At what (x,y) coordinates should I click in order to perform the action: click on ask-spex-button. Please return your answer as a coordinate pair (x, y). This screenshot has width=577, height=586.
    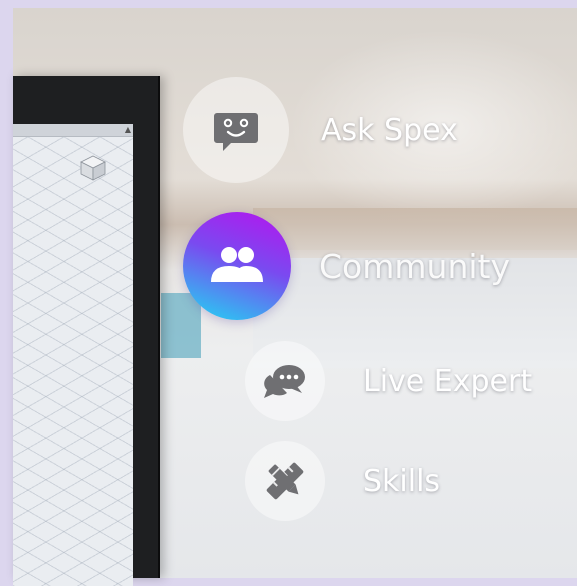
    Looking at the image, I should click on (236, 130).